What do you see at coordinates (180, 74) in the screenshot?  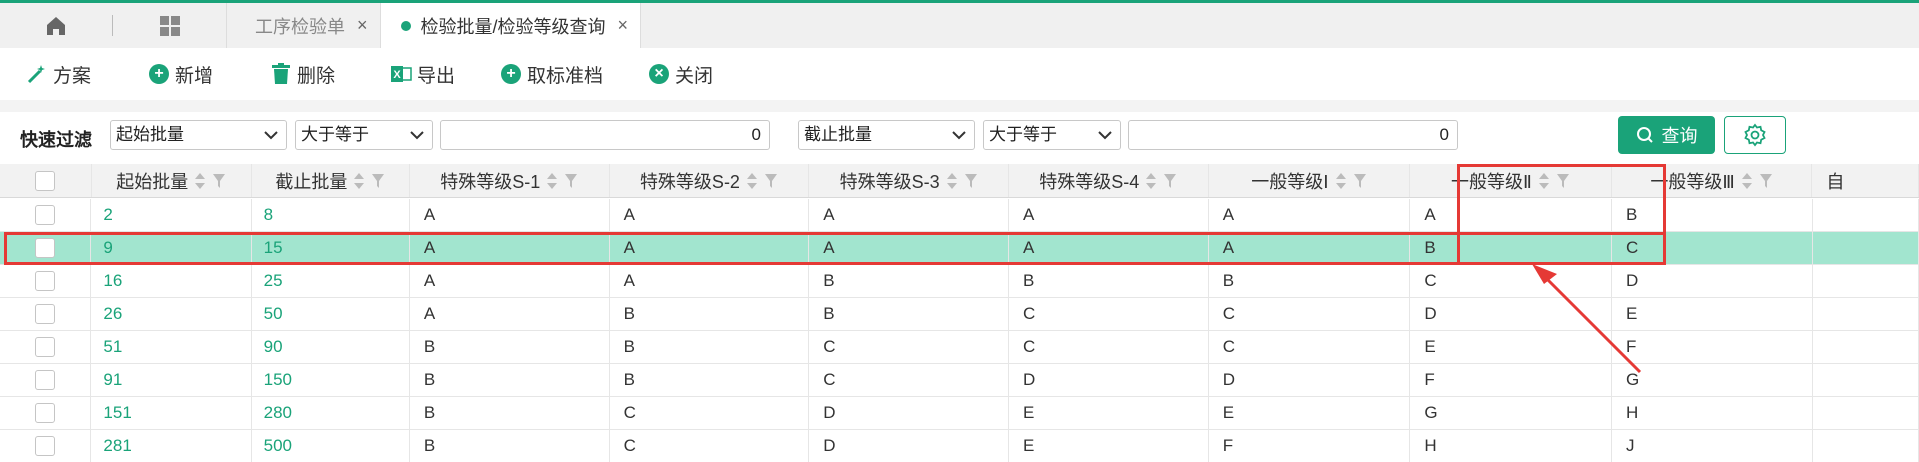 I see `add-button: + 新增` at bounding box center [180, 74].